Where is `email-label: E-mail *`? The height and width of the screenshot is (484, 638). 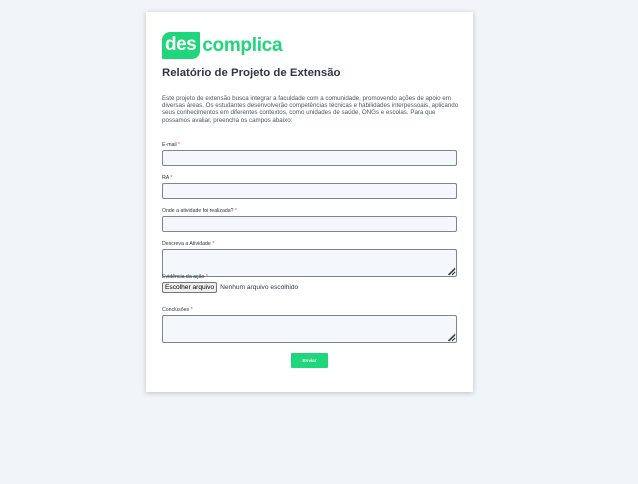
email-label: E-mail * is located at coordinates (171, 145).